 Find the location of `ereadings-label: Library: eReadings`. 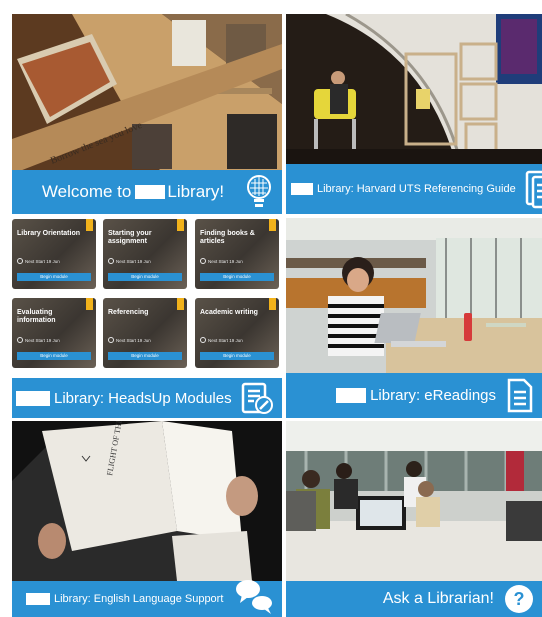

ereadings-label: Library: eReadings is located at coordinates (433, 395).